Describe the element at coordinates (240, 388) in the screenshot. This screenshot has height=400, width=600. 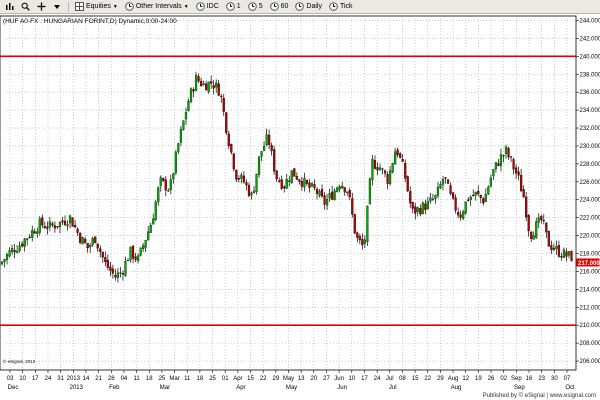
I see `month-label: Apr` at that location.